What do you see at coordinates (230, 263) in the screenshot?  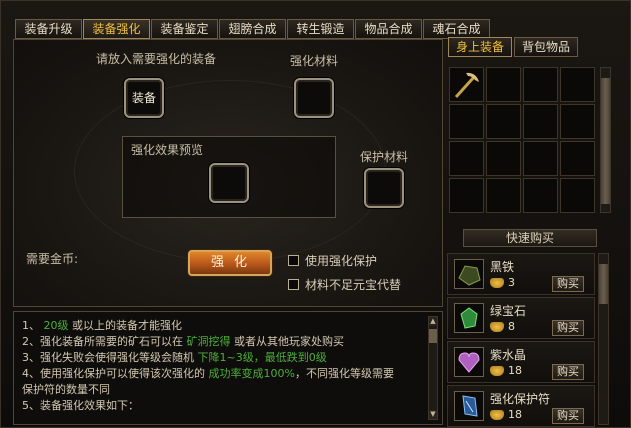 I see `strengthen-button: 强化` at bounding box center [230, 263].